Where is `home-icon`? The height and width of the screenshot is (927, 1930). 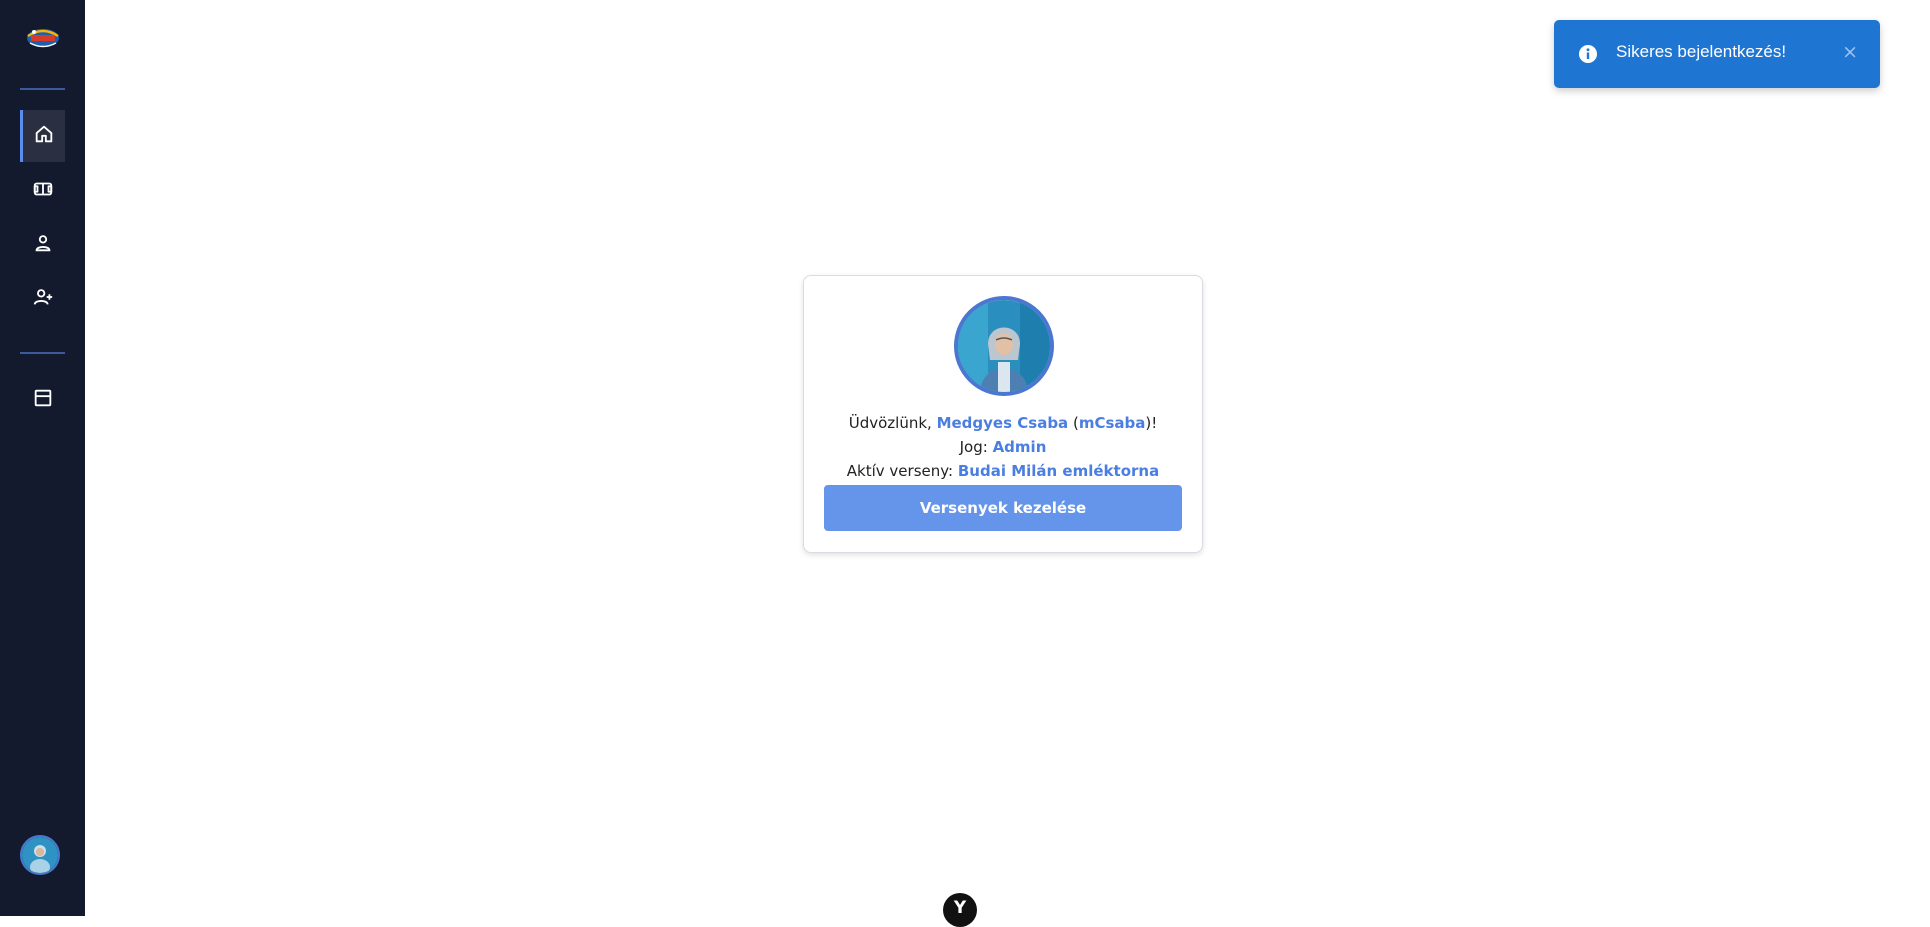
home-icon is located at coordinates (44, 136).